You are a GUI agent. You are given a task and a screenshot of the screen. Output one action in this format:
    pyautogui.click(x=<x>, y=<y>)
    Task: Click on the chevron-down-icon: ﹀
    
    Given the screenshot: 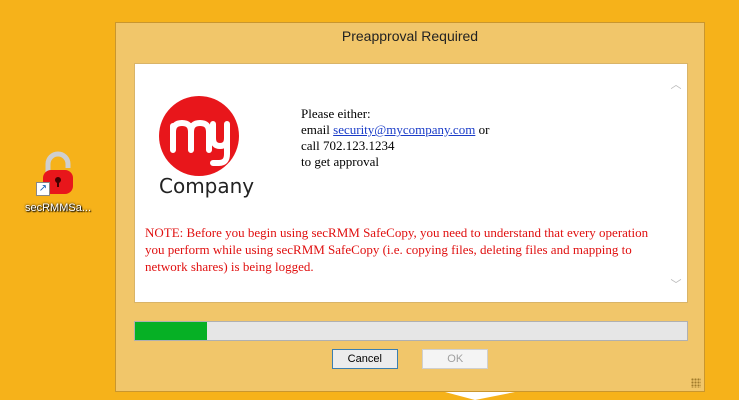 What is the action you would take?
    pyautogui.click(x=676, y=285)
    